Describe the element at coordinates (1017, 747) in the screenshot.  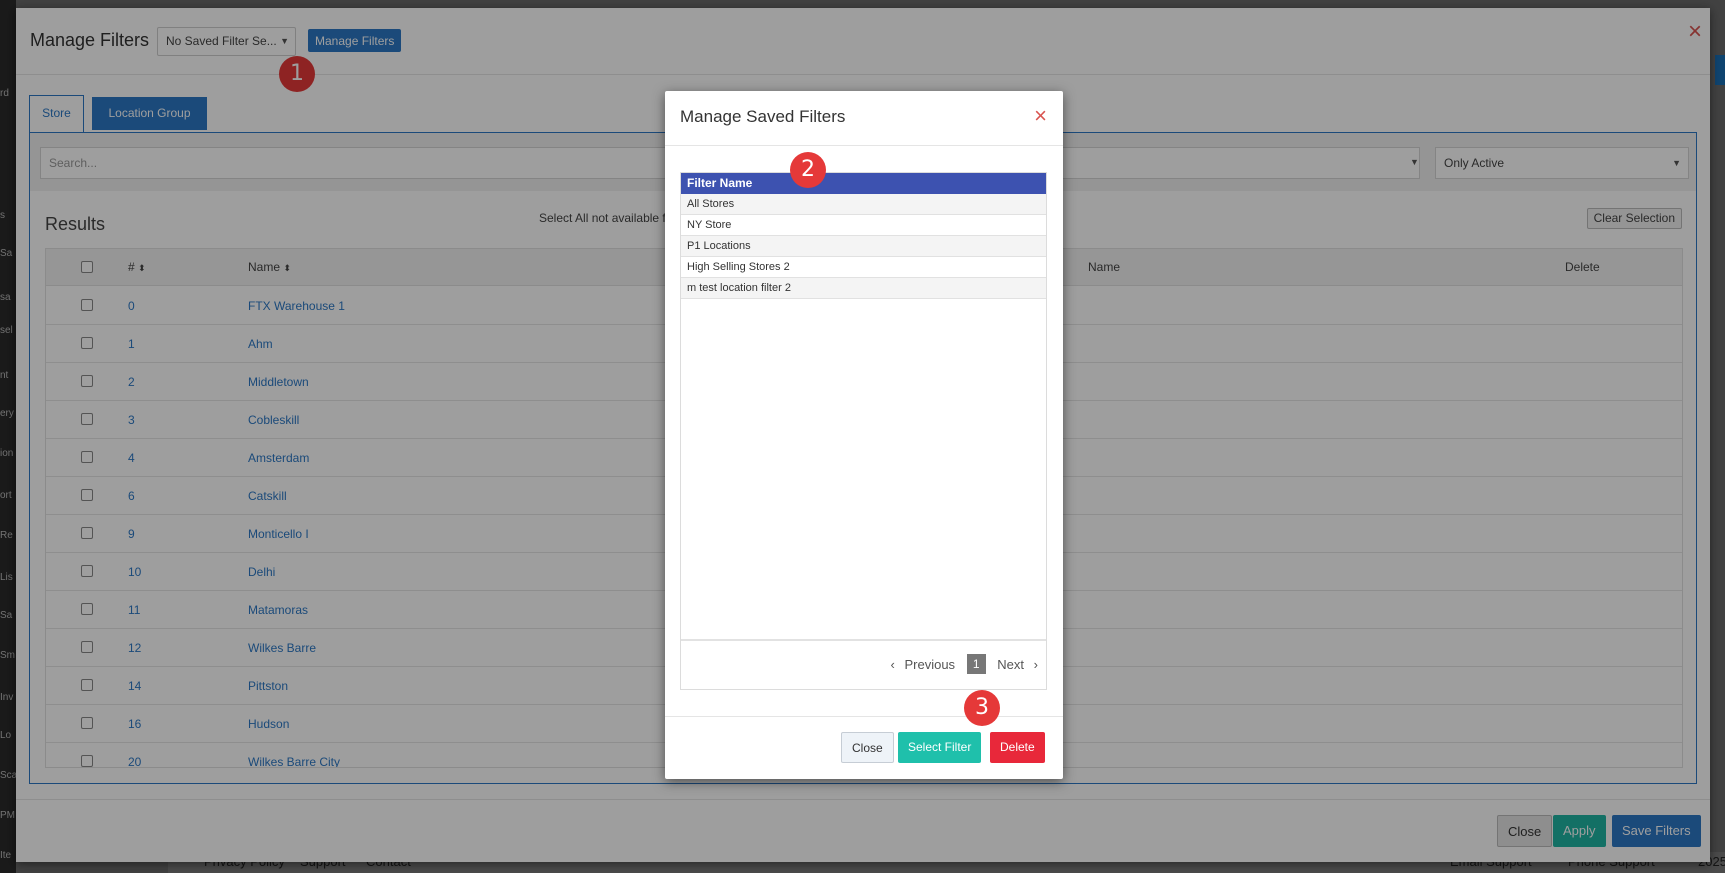
I see `delete-button: Delete` at that location.